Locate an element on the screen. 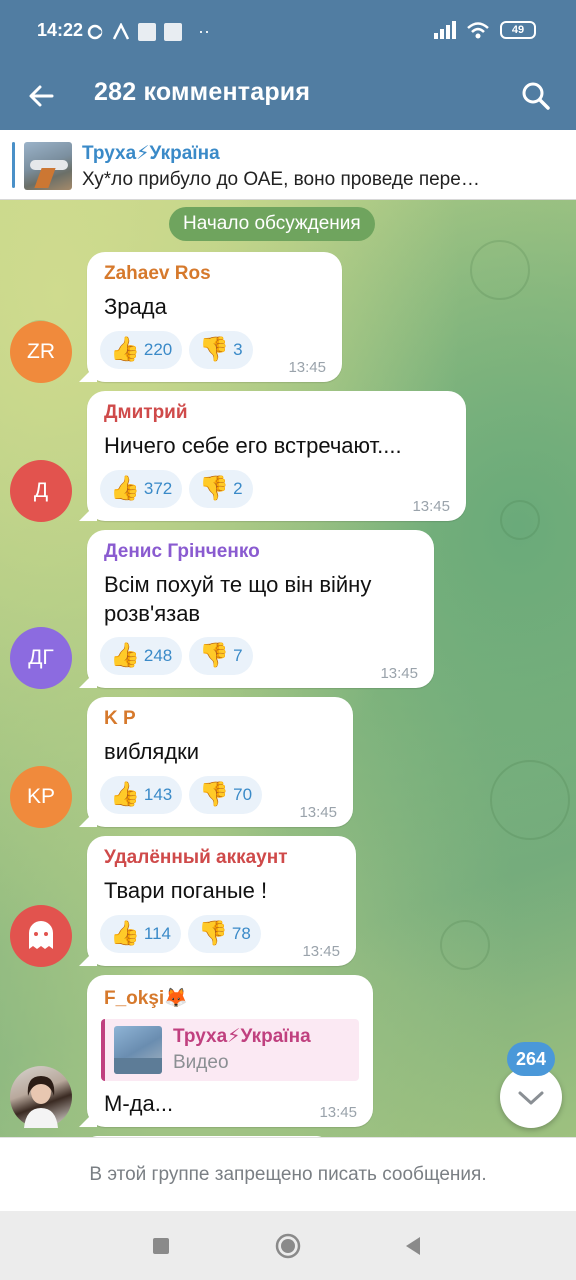 The image size is (576, 1280). message-text: Зрада is located at coordinates (135, 306).